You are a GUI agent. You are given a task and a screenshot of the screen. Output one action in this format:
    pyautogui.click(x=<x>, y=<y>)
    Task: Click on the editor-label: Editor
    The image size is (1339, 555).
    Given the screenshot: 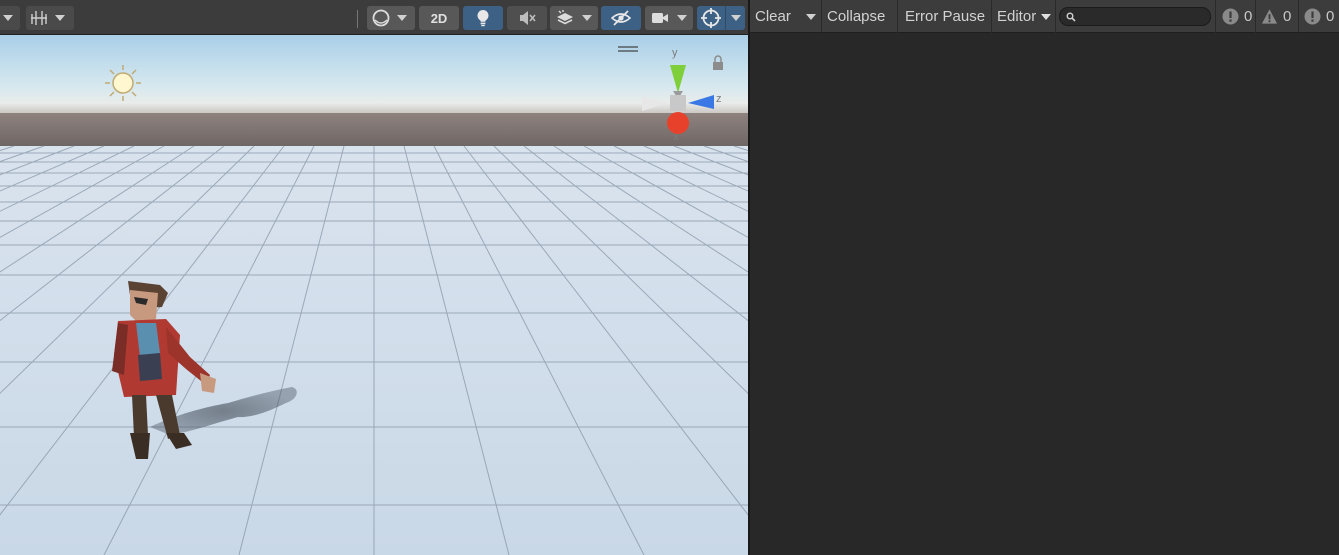 What is the action you would take?
    pyautogui.click(x=1017, y=16)
    